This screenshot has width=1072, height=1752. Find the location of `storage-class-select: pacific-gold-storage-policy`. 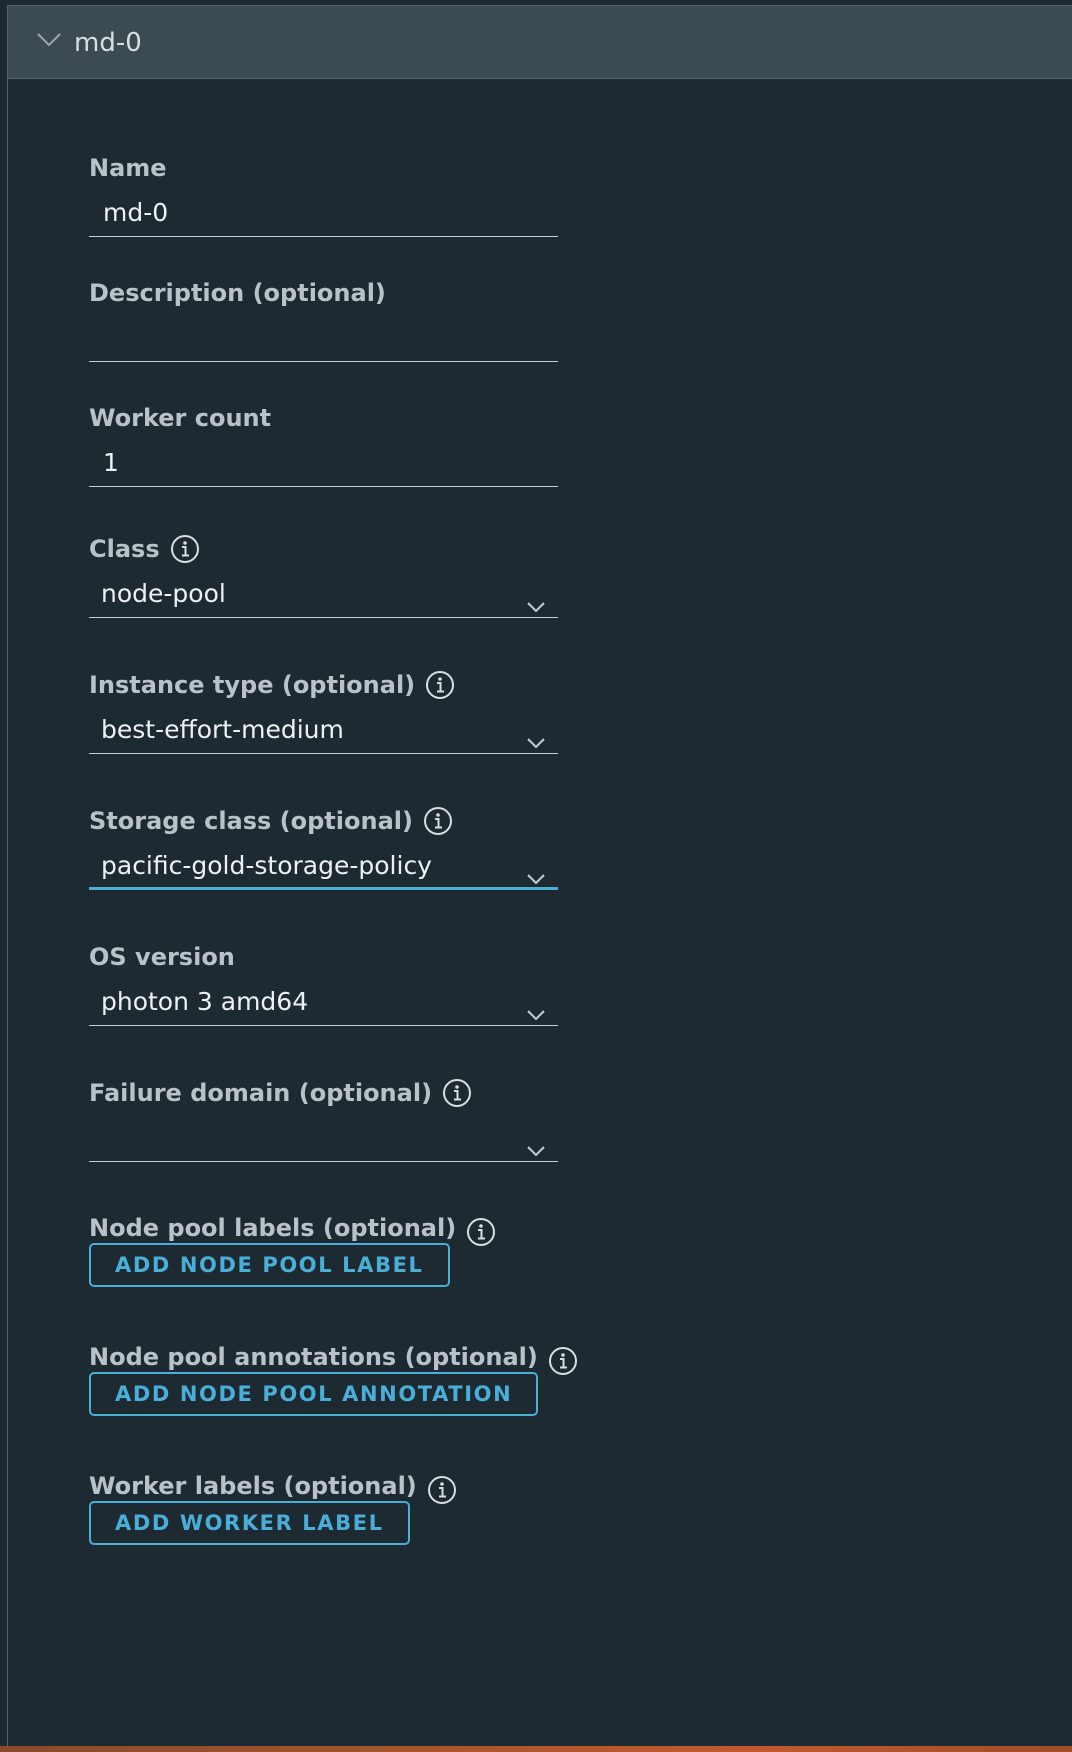

storage-class-select: pacific-gold-storage-policy is located at coordinates (323, 868).